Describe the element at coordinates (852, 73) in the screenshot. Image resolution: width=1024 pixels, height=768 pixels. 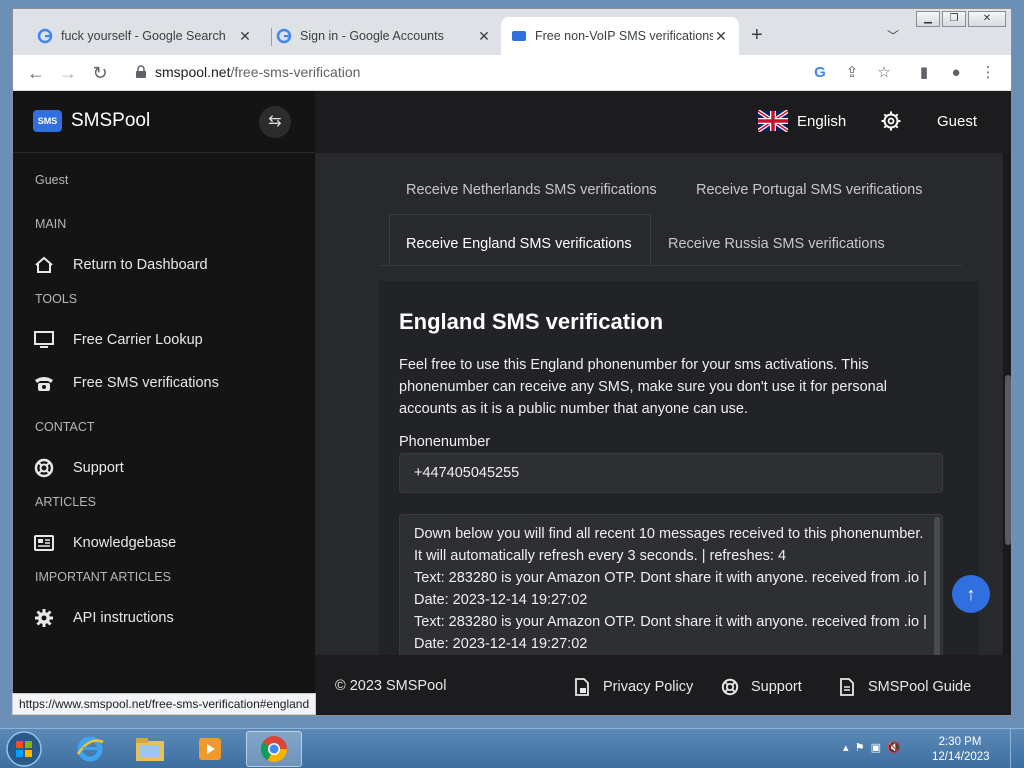
I see `share-icon: ⇪` at that location.